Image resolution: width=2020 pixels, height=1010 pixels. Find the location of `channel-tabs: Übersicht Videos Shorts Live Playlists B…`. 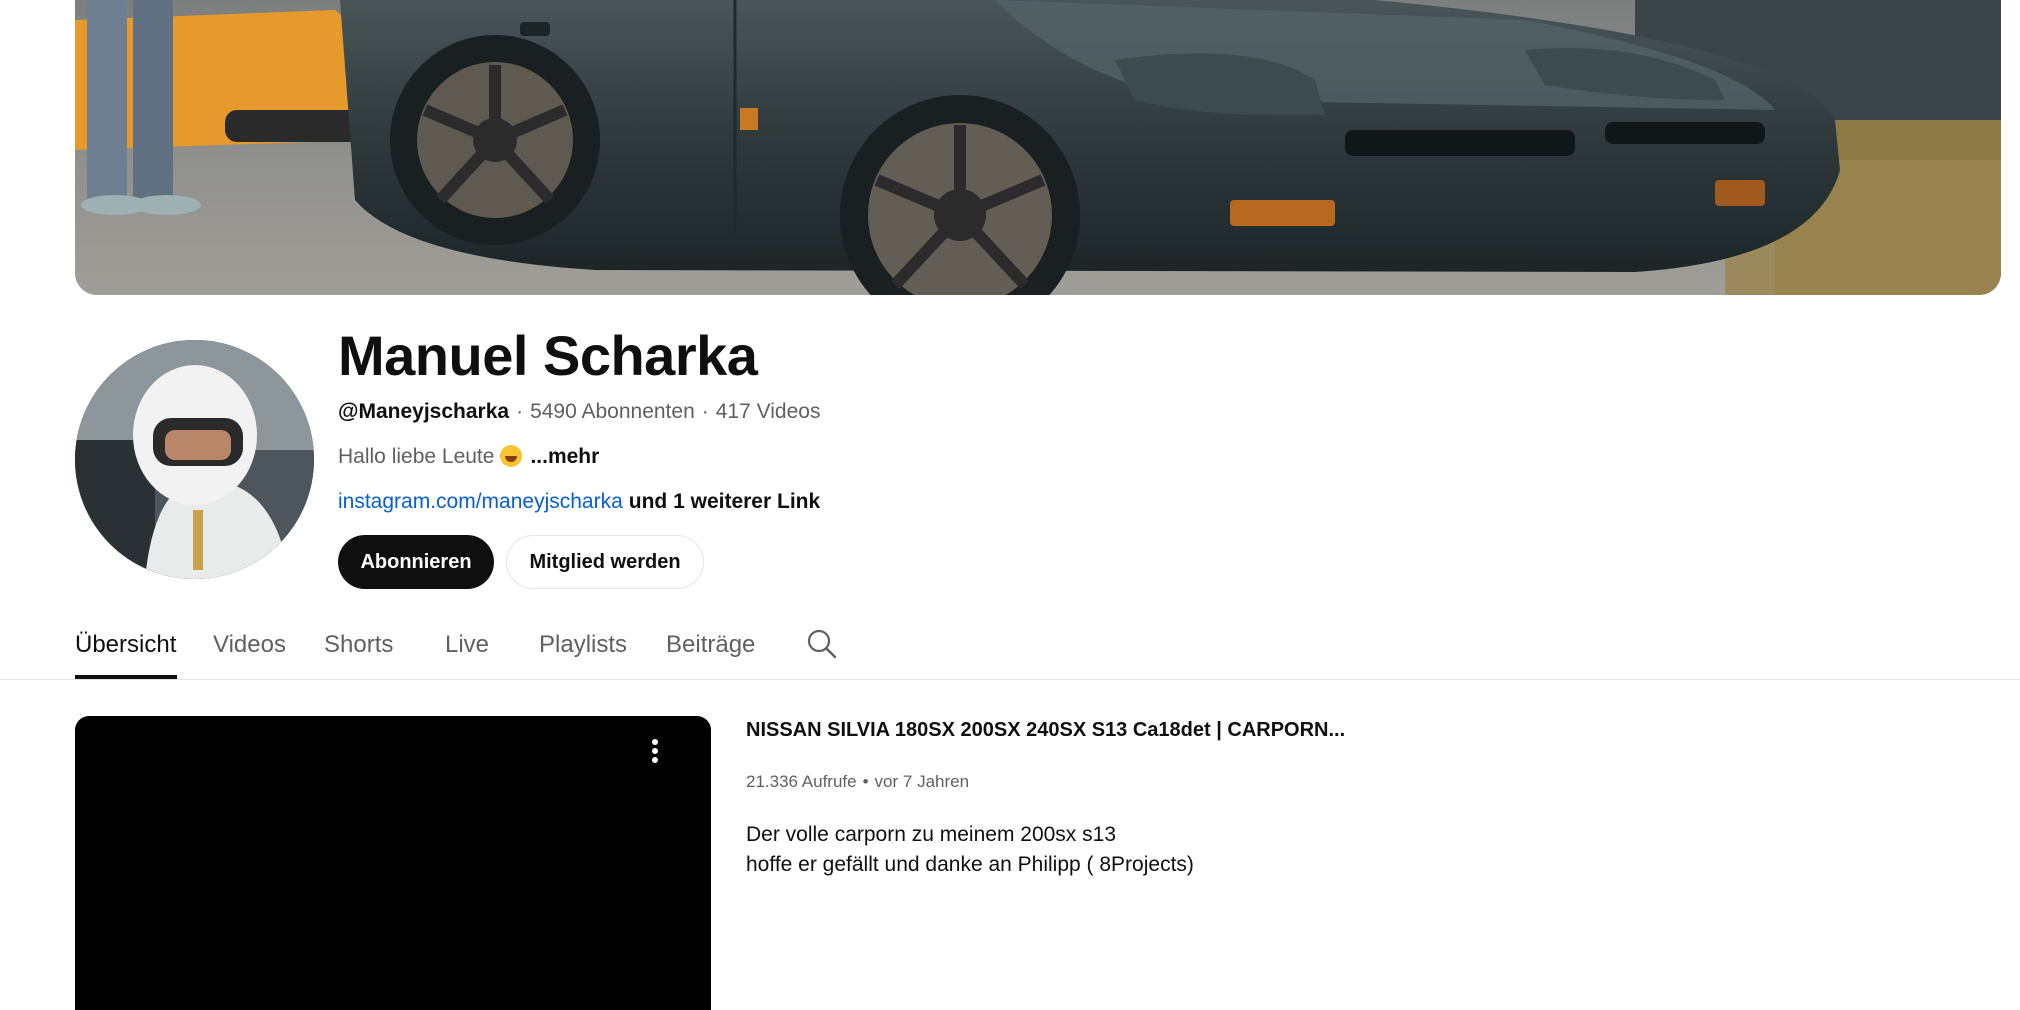

channel-tabs: Übersicht Videos Shorts Live Playlists B… is located at coordinates (1010, 650).